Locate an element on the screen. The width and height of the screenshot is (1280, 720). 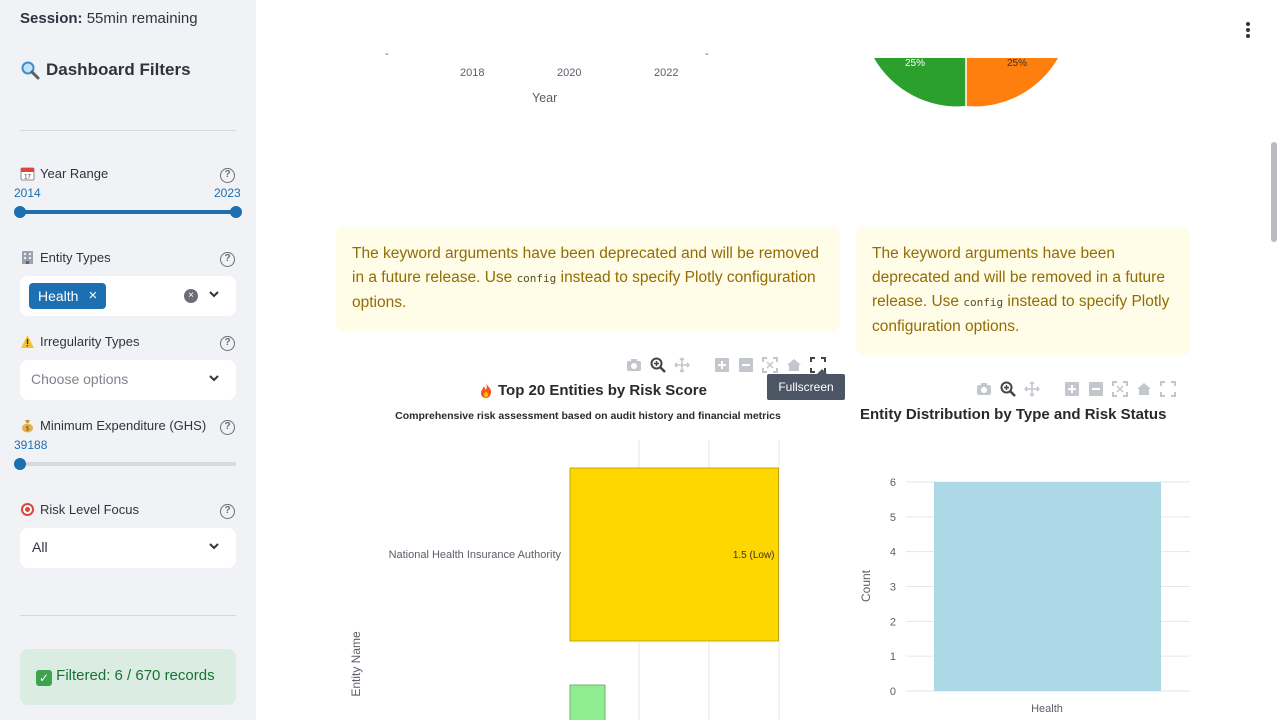
min-expenditure-help-icon: ? is located at coordinates (227, 427).